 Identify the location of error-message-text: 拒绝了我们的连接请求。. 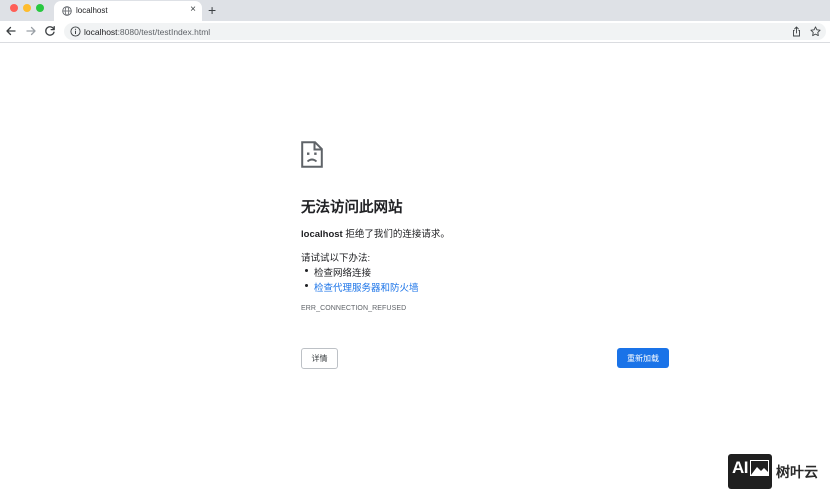
(396, 234).